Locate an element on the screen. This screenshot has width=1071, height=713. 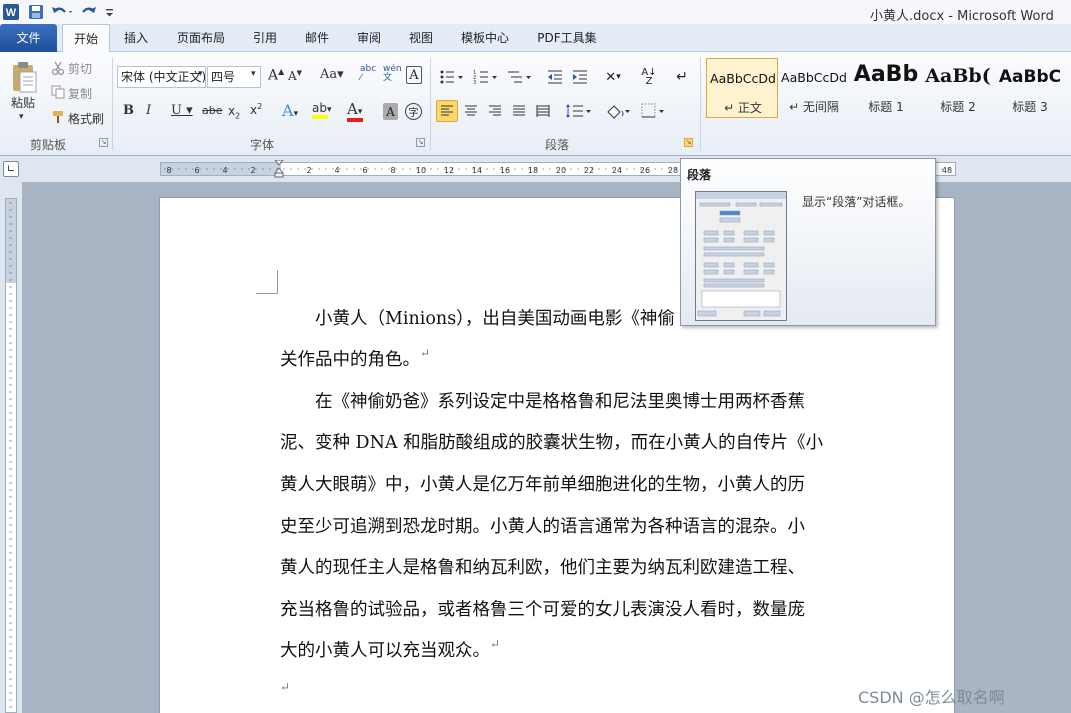
chinese-layout-icon: ✕ ▾ is located at coordinates (613, 77).